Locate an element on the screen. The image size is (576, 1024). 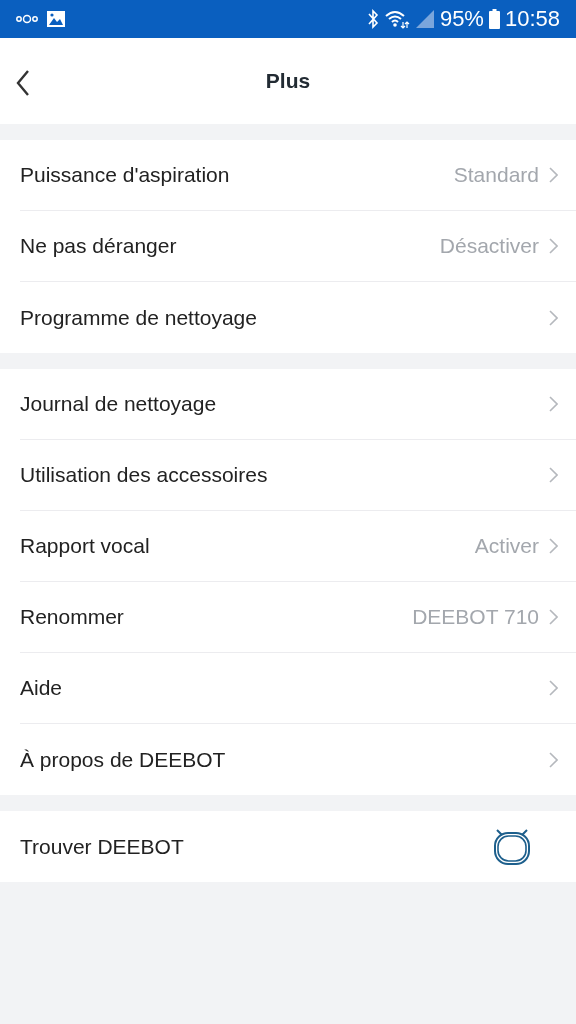
image-icon is located at coordinates (56, 19).